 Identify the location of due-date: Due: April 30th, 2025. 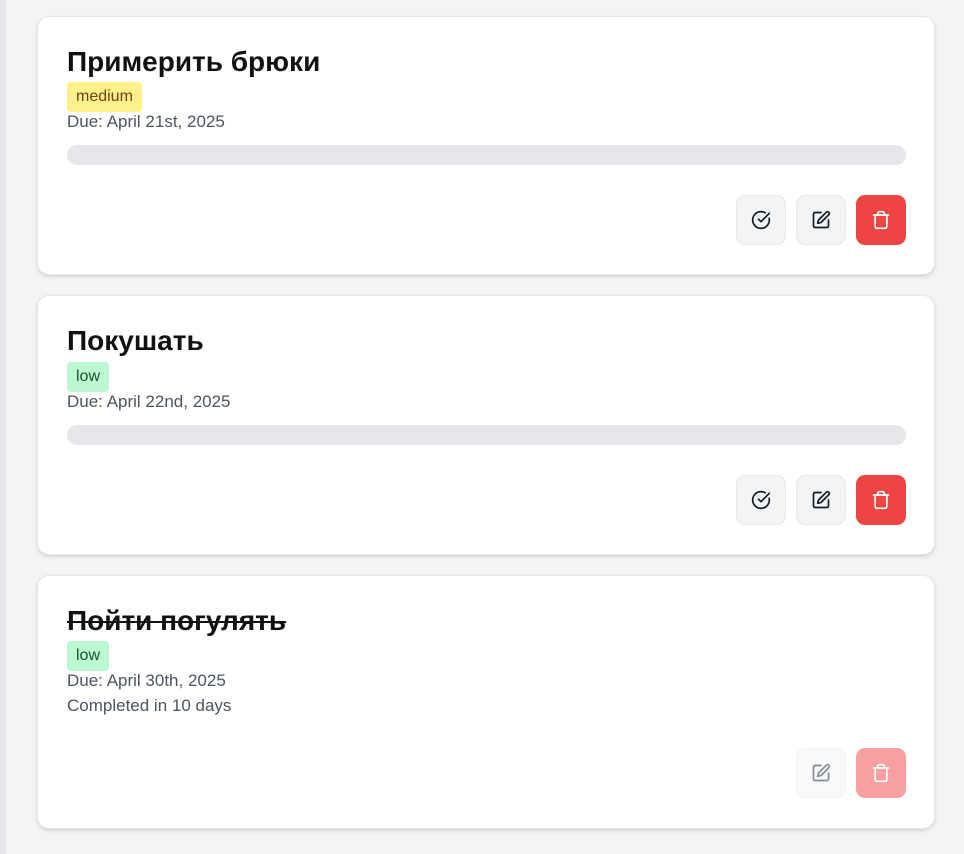
(146, 680).